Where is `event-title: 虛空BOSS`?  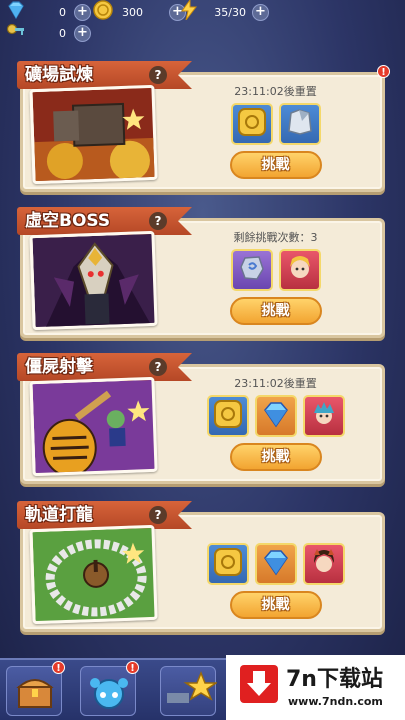
event-title: 虛空BOSS is located at coordinates (68, 221).